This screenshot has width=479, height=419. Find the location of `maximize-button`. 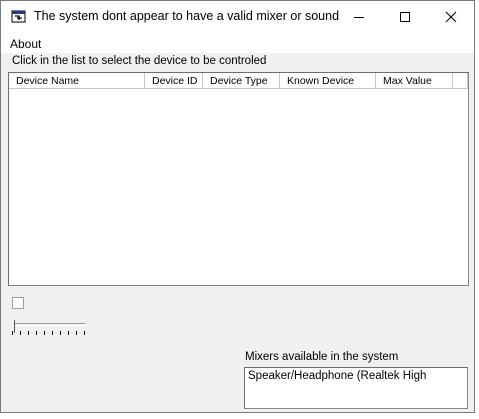

maximize-button is located at coordinates (405, 17).